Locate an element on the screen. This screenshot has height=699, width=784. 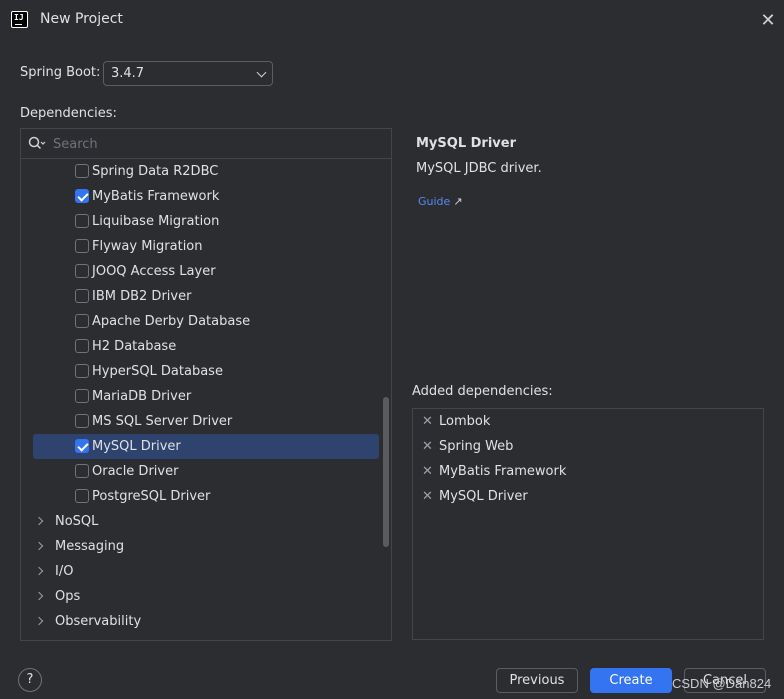
previous-button: Previous is located at coordinates (537, 680).